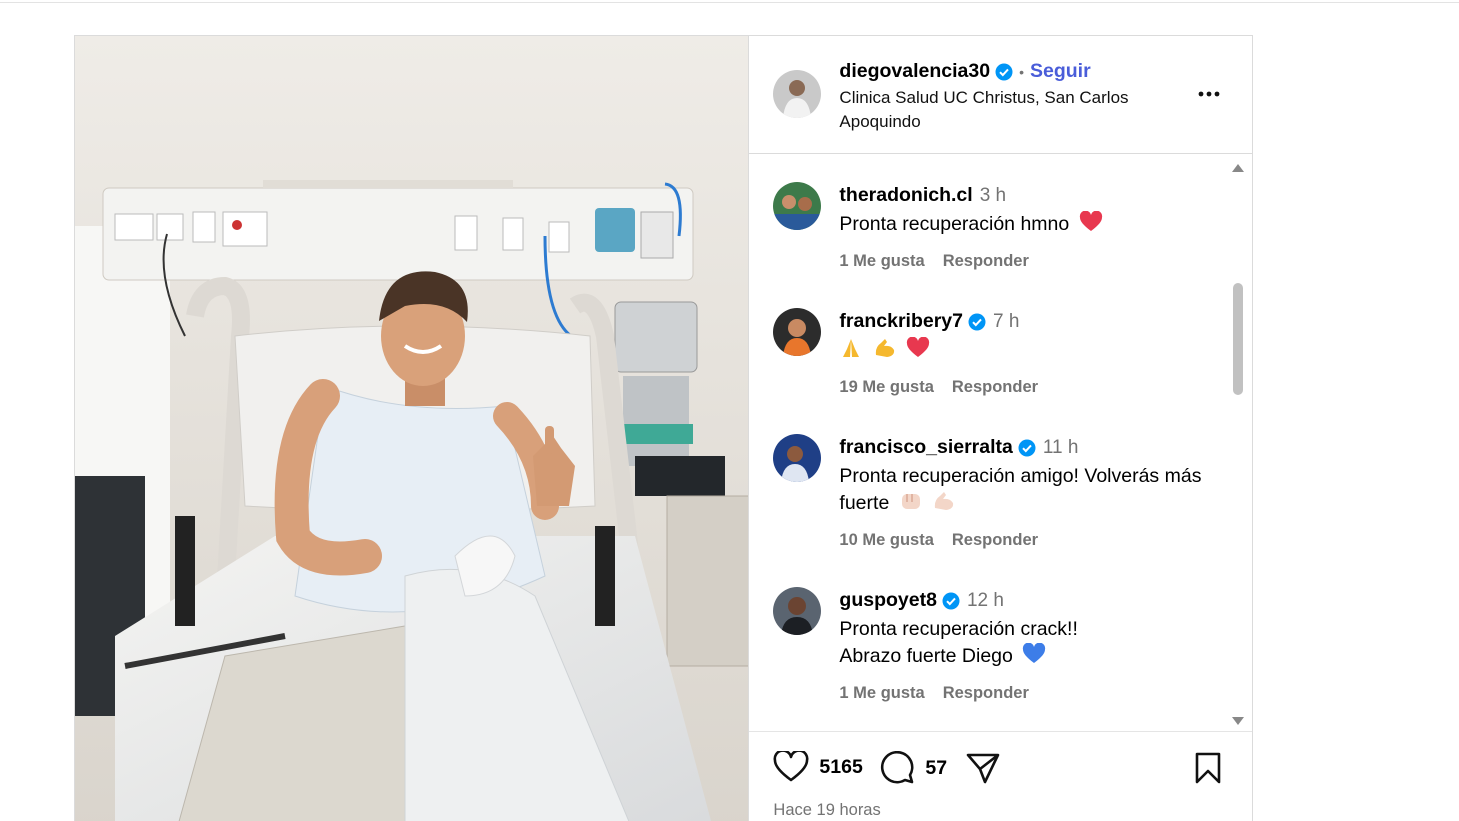  What do you see at coordinates (840, 767) in the screenshot?
I see `like-count: 5165` at bounding box center [840, 767].